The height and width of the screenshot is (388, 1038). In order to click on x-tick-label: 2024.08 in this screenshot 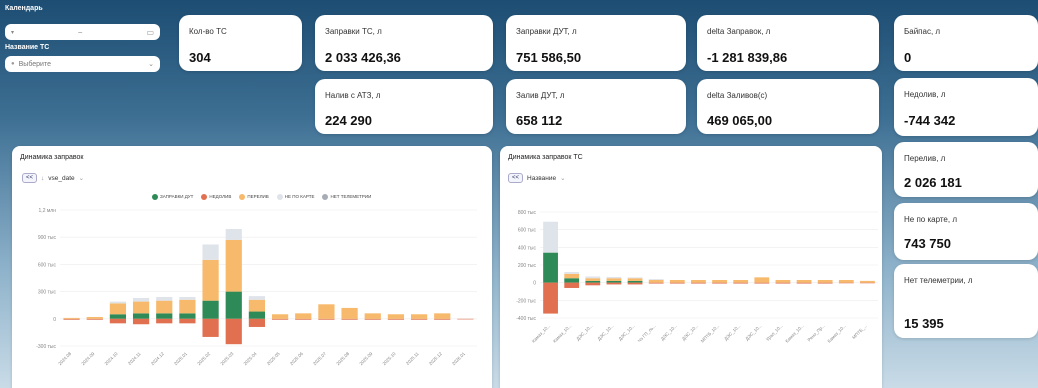, I will do `click(64, 358)`.